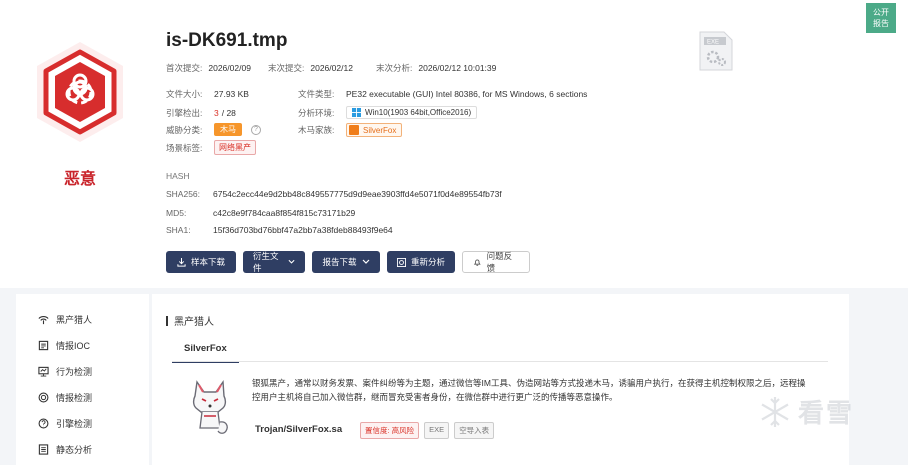 The image size is (908, 465). I want to click on engine-hits: 3, so click(216, 113).